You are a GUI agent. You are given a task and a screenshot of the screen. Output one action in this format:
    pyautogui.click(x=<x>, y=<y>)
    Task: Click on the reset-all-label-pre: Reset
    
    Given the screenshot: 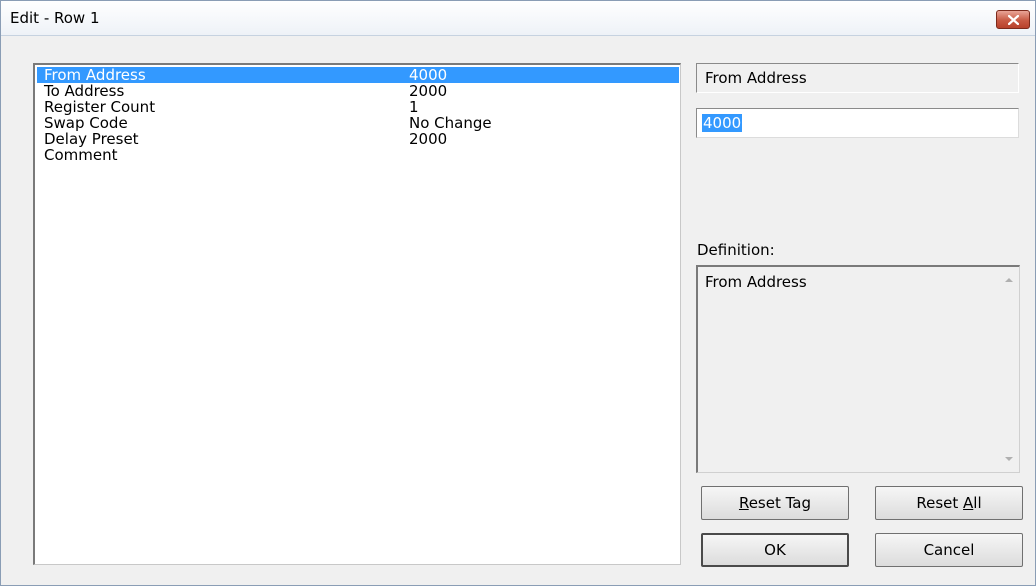 What is the action you would take?
    pyautogui.click(x=940, y=503)
    